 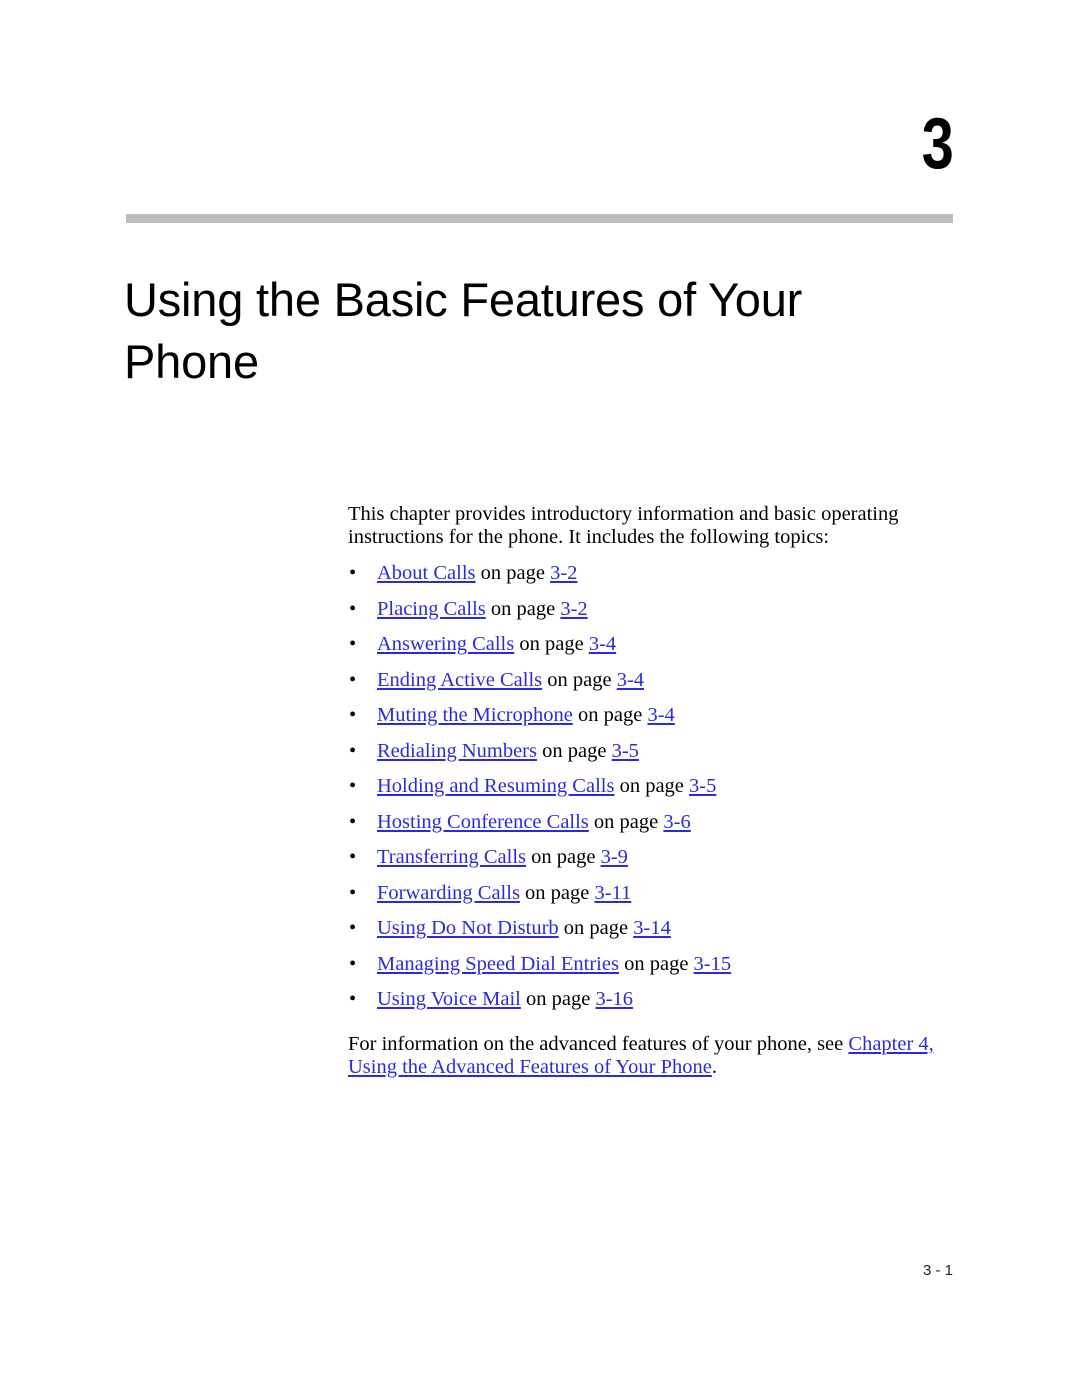 What do you see at coordinates (652, 928) in the screenshot?
I see `topic-page-number-link: 3-14` at bounding box center [652, 928].